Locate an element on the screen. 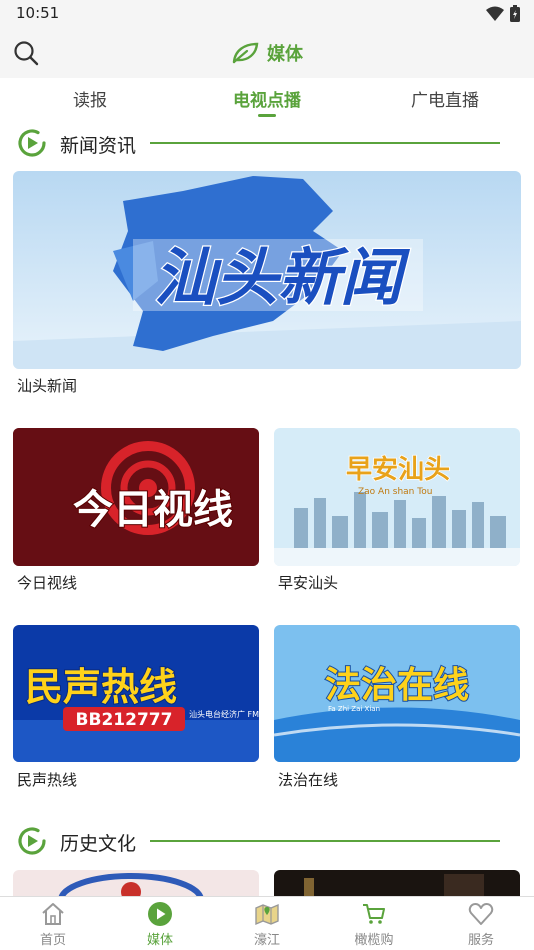 This screenshot has width=534, height=950. tab-bar: 读报 电视点播 广电直播 is located at coordinates (267, 99).